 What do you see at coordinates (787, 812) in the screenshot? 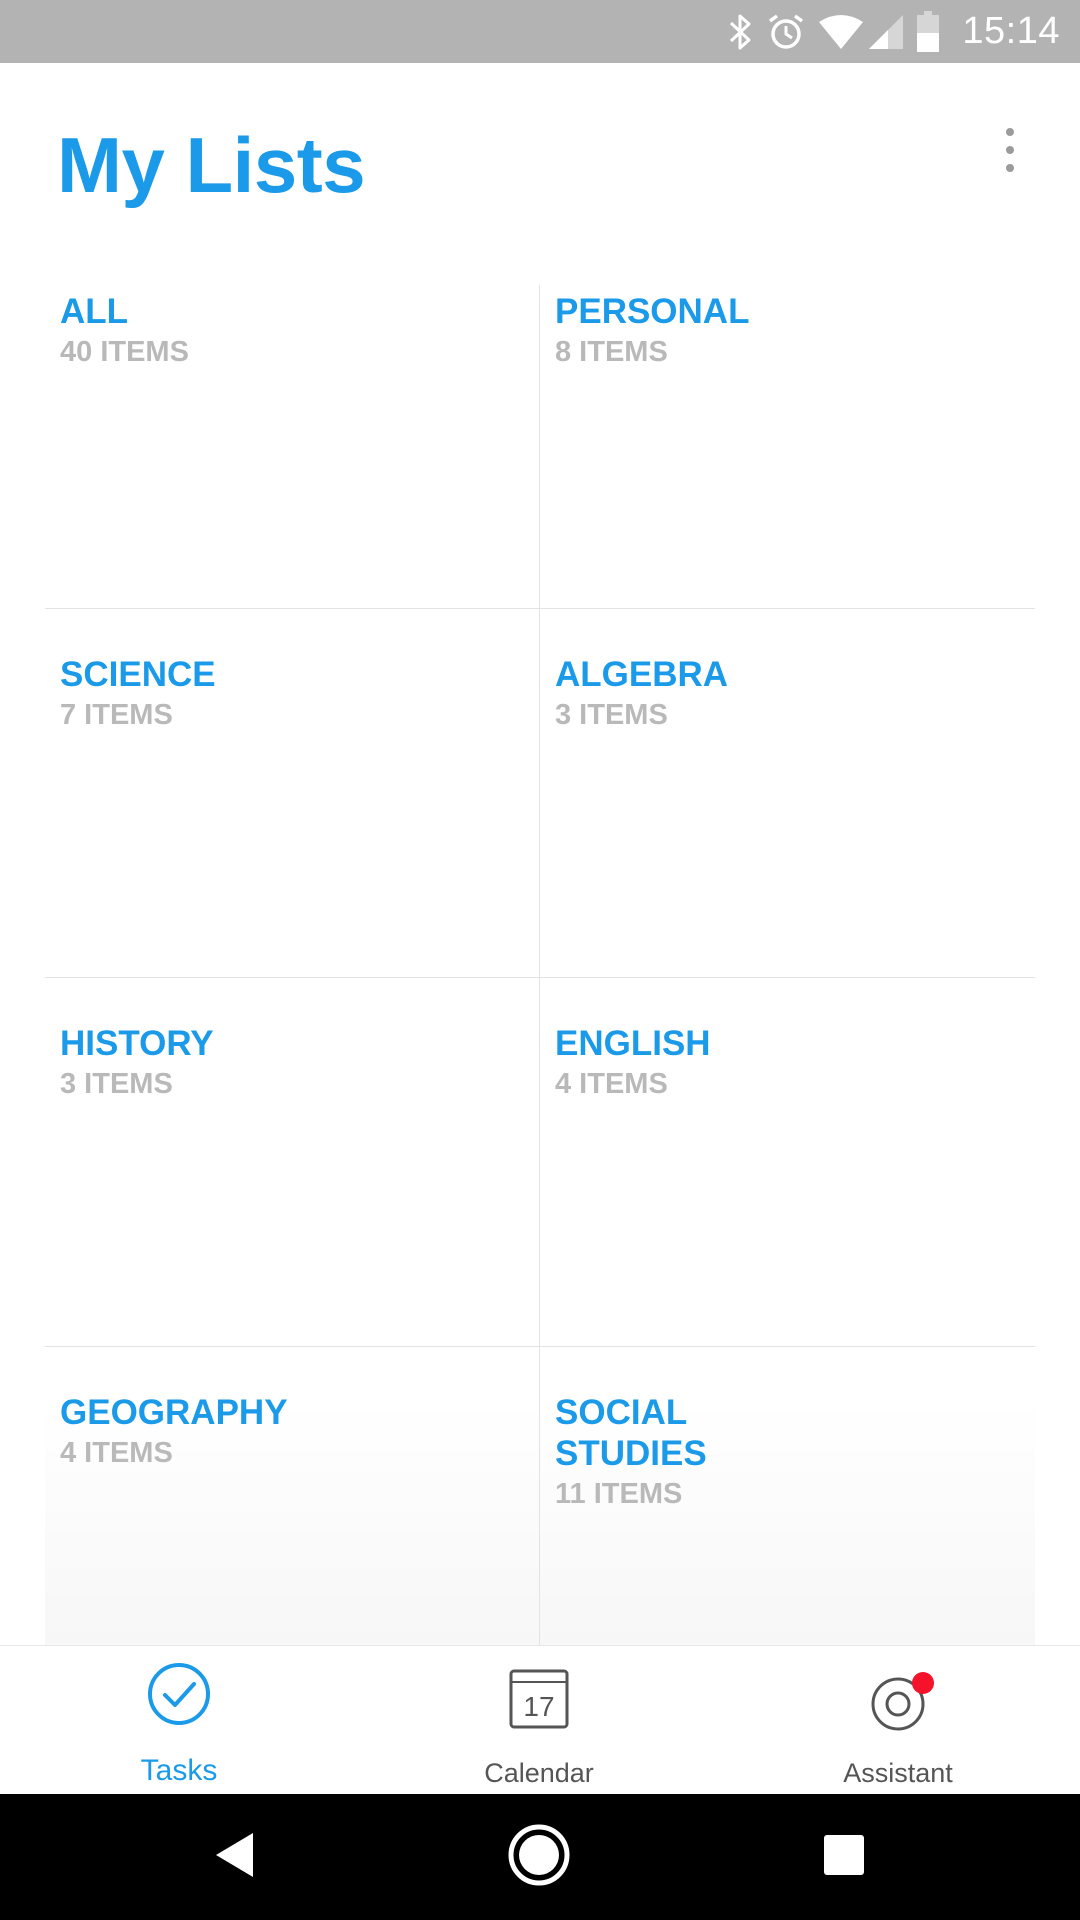
I see `list-card-algebra: ALGEBRA 3 ITEMS` at bounding box center [787, 812].